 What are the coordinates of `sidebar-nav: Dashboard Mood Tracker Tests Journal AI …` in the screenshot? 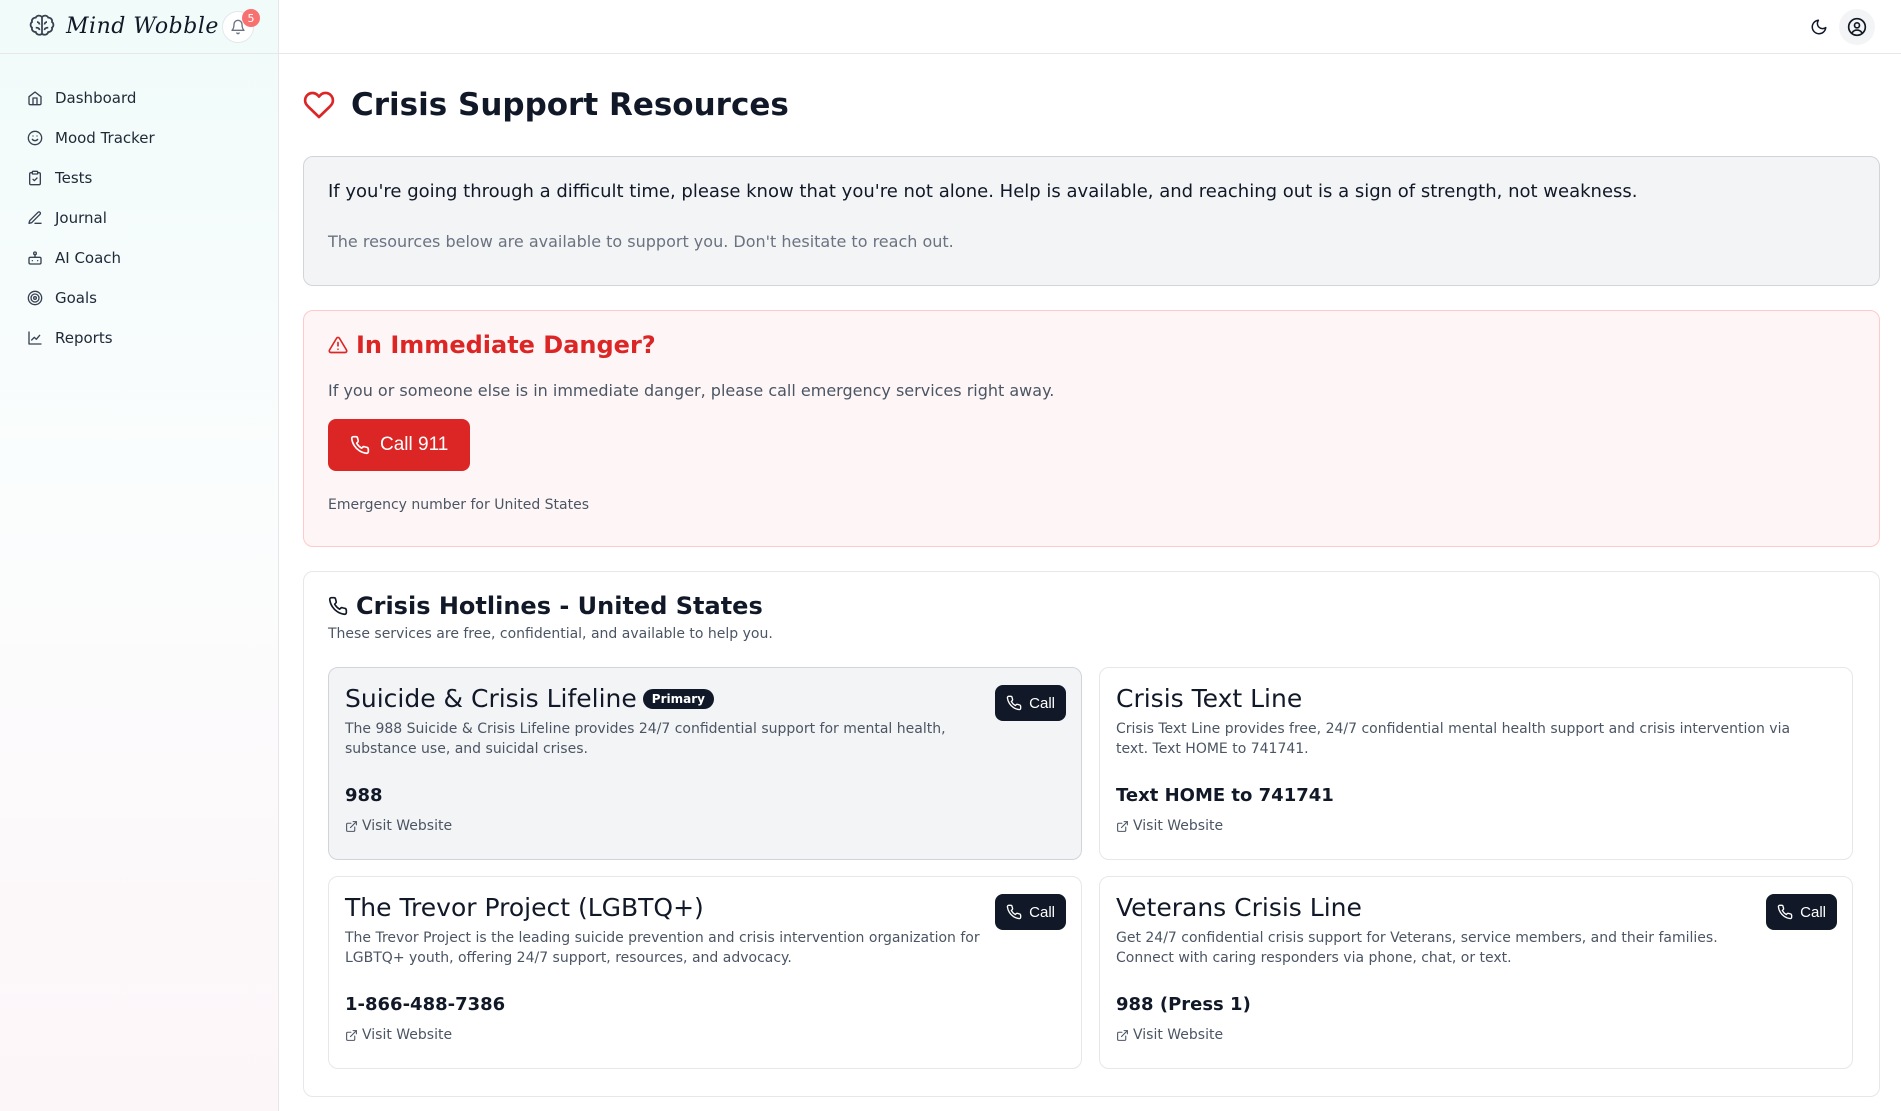 It's located at (139, 218).